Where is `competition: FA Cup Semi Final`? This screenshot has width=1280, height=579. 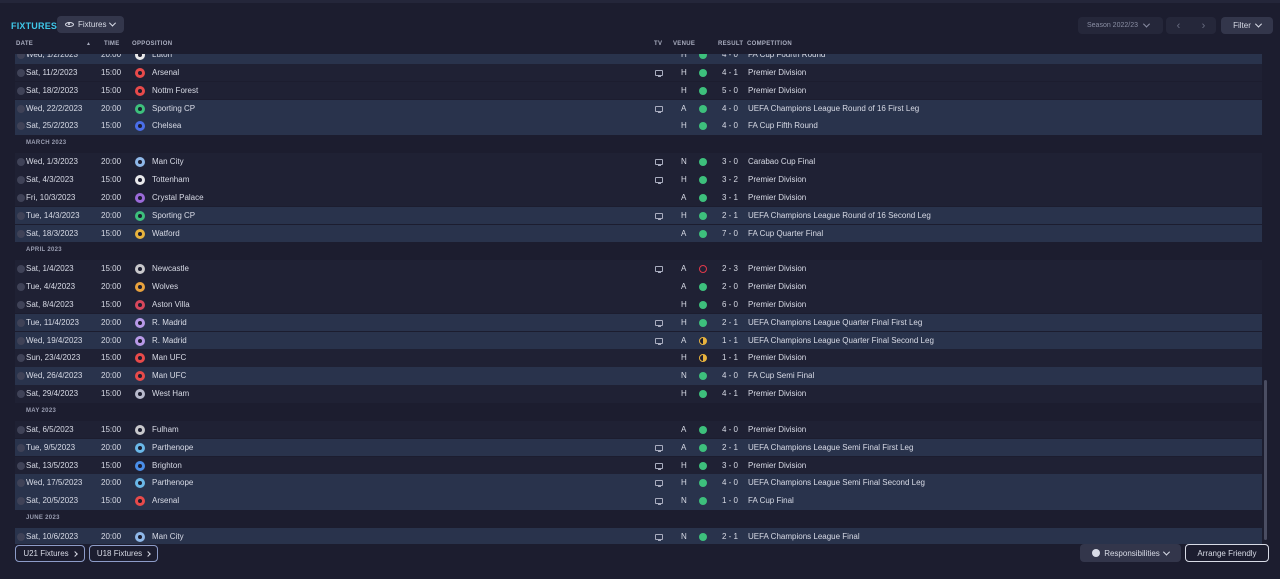 competition: FA Cup Semi Final is located at coordinates (781, 376).